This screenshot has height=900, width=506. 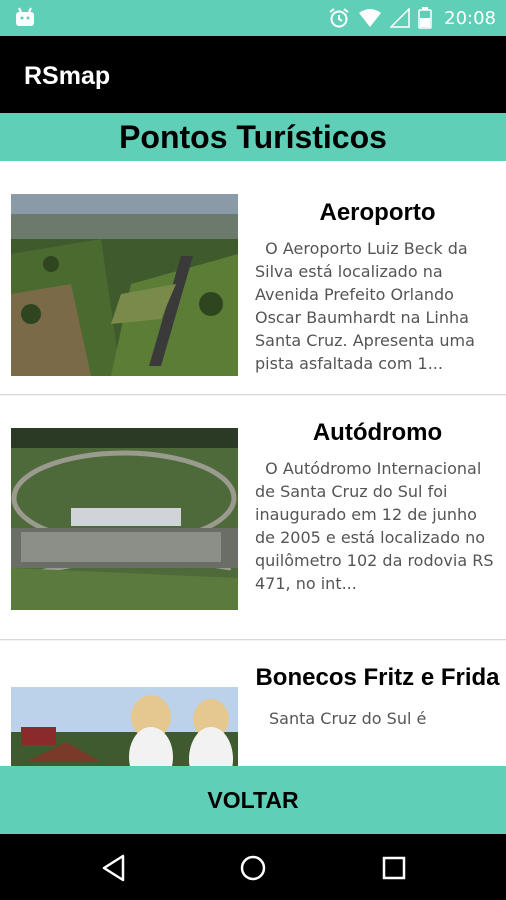 I want to click on back-button-label: VOLTAR, so click(x=253, y=799).